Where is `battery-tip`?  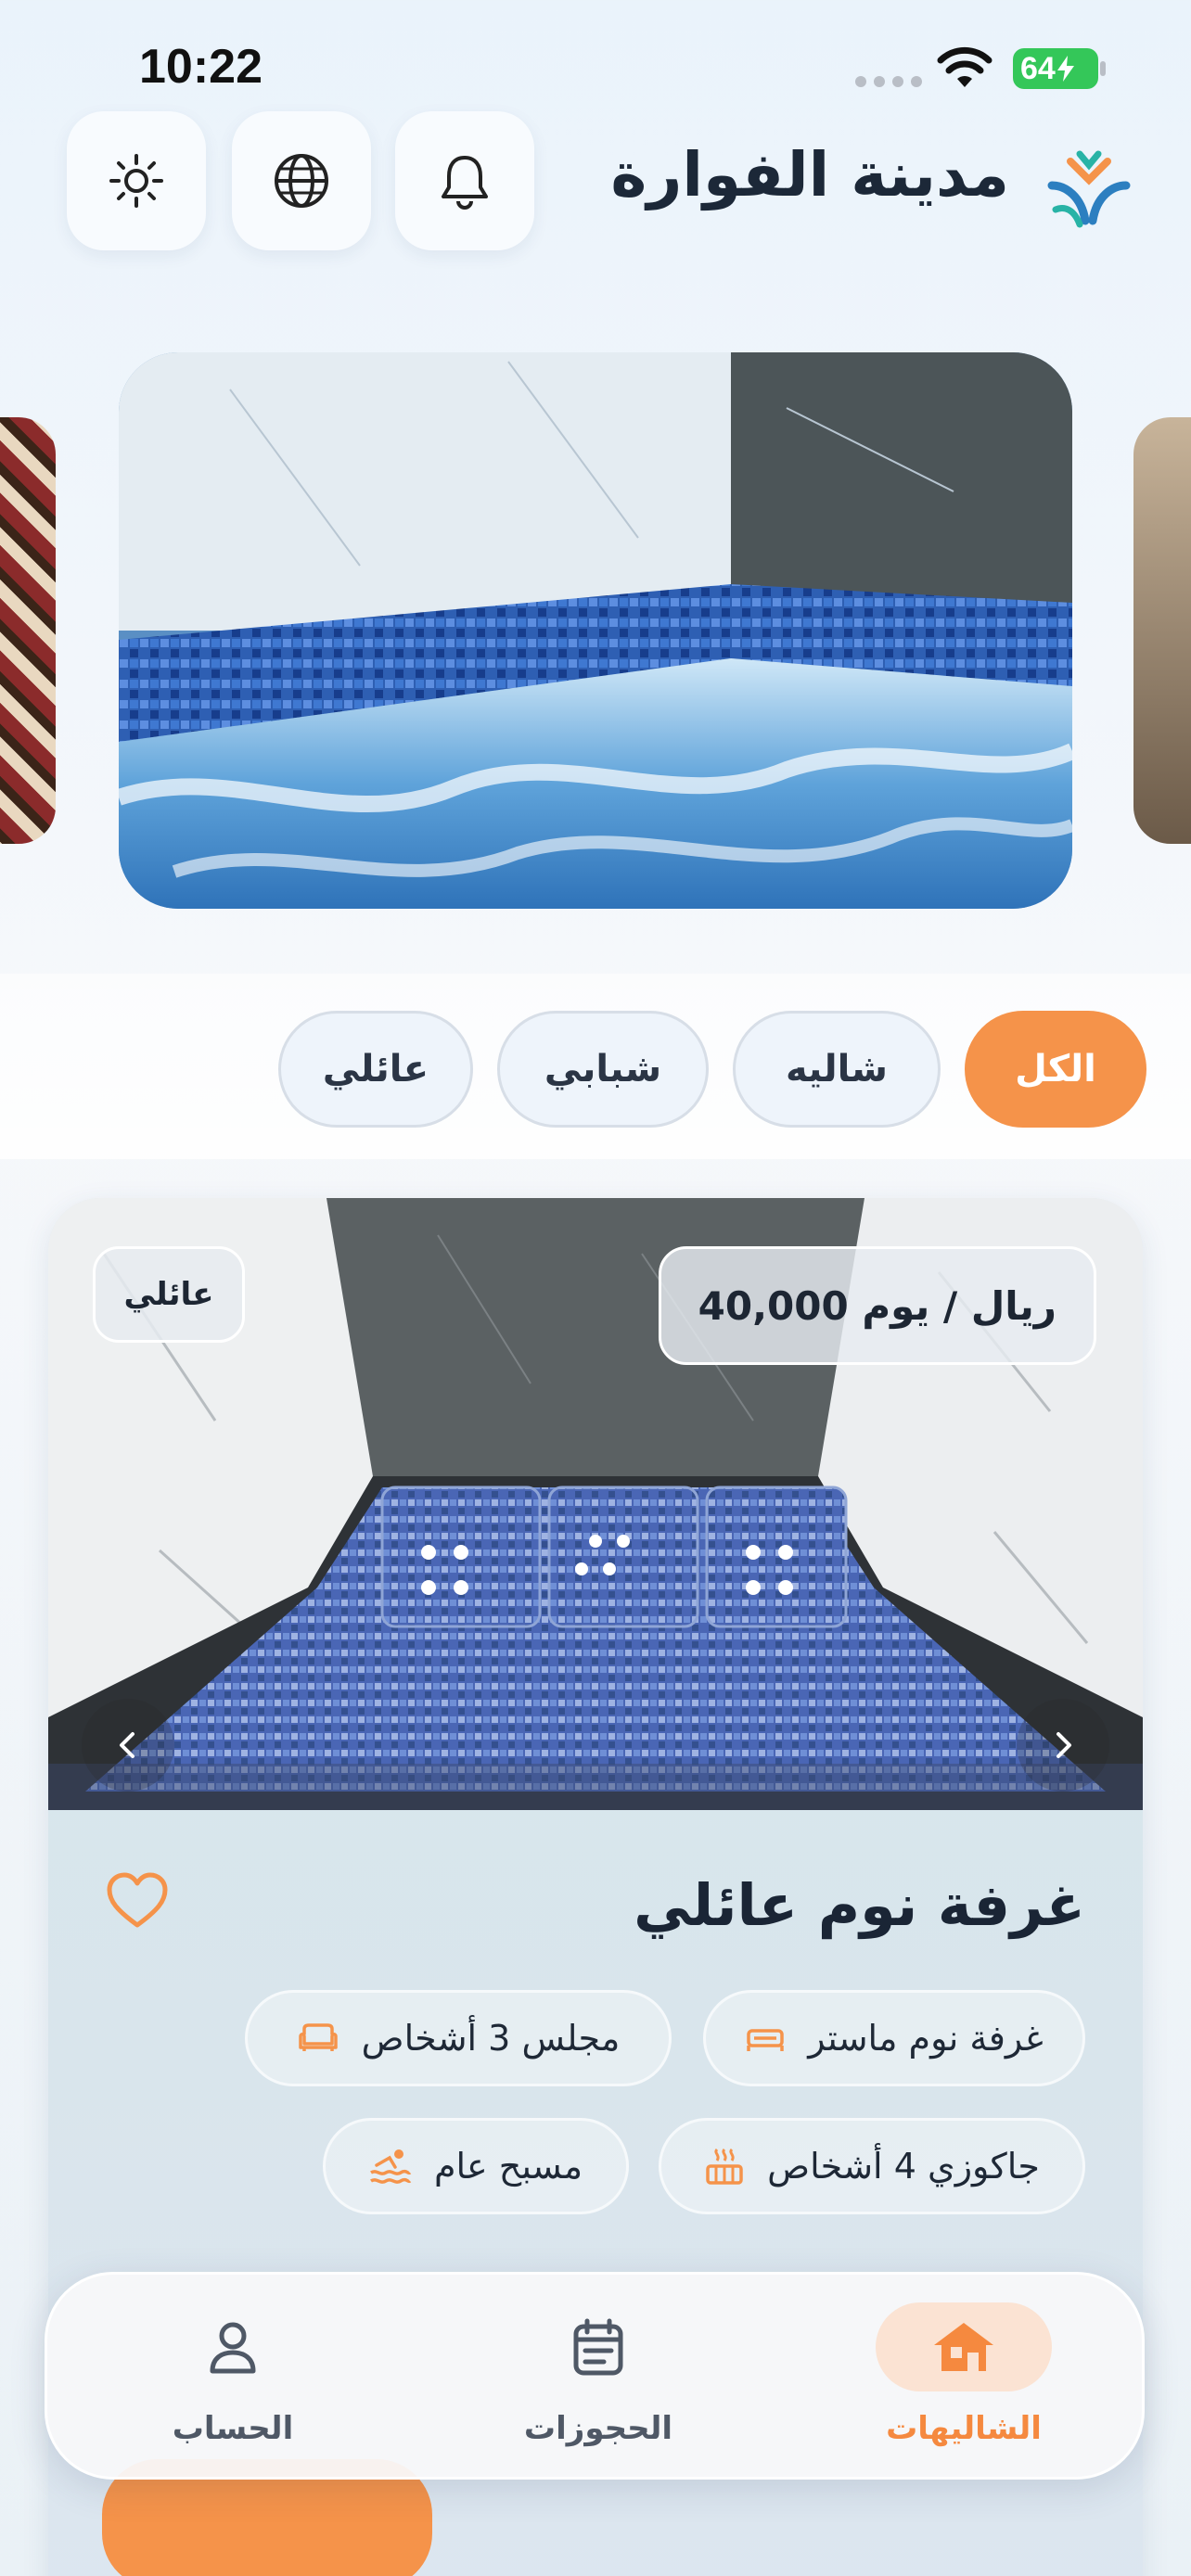
battery-tip is located at coordinates (1103, 68).